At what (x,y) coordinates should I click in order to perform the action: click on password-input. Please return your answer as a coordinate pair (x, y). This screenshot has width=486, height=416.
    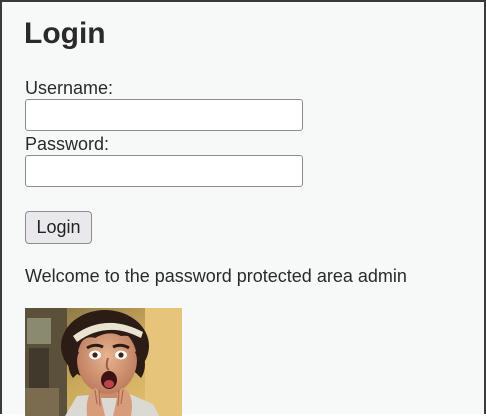
    Looking at the image, I should click on (164, 171).